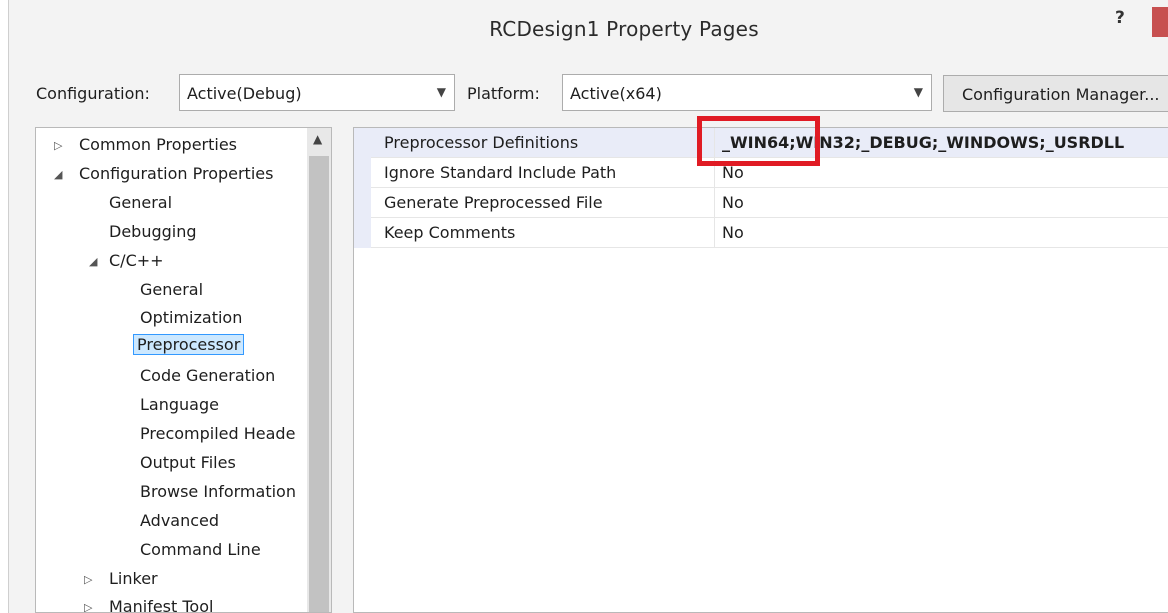 This screenshot has width=1168, height=613. I want to click on tree-item-c-cpp: C/C++, so click(136, 260).